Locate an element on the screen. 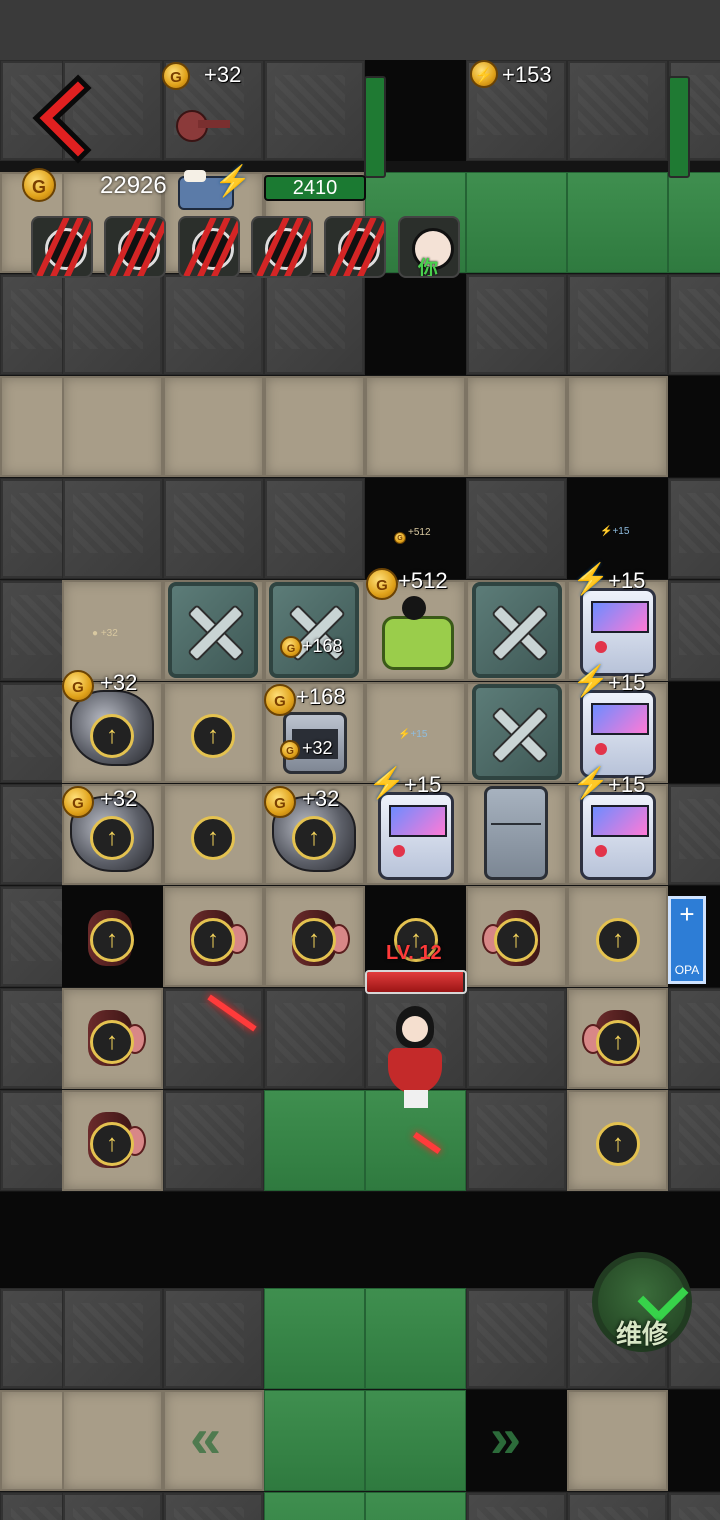 This screenshot has width=720, height=1520. player-hp-bar is located at coordinates (416, 982).